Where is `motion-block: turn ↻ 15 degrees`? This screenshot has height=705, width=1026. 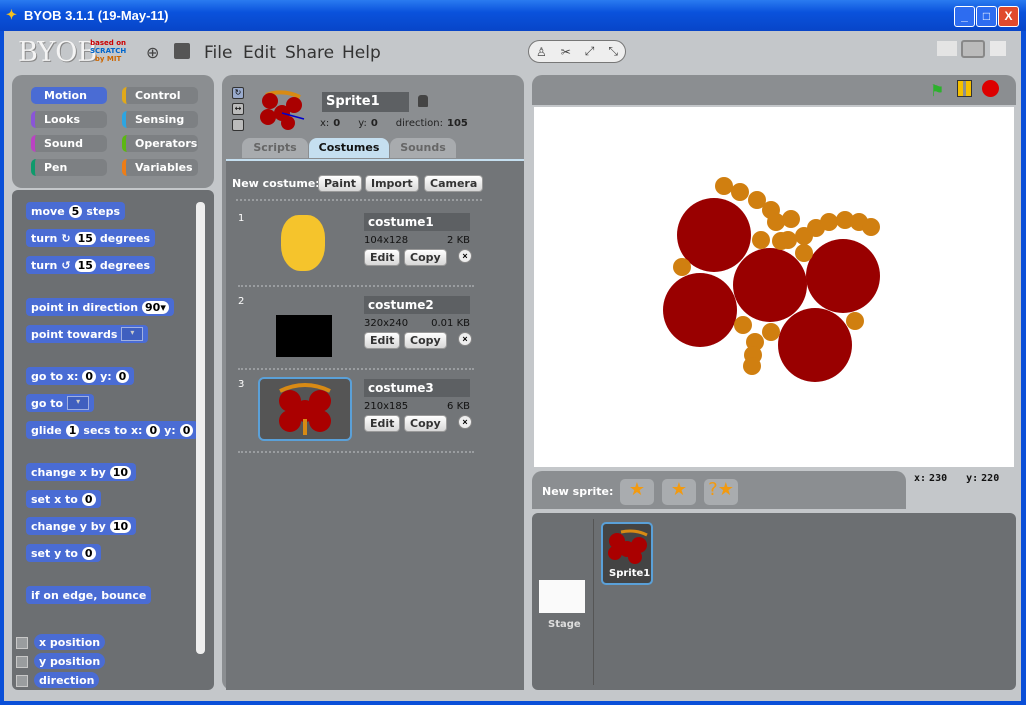
motion-block: turn ↻ 15 degrees is located at coordinates (90, 238).